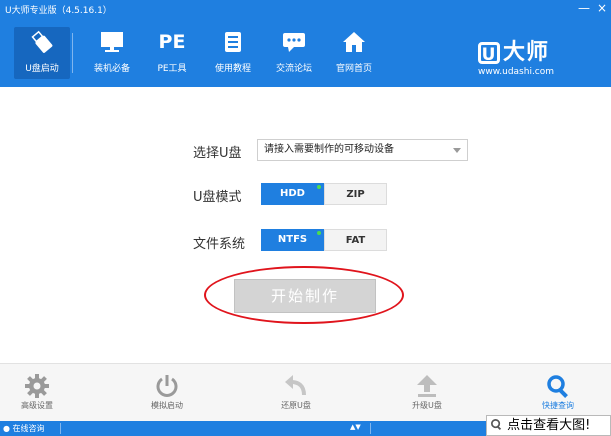  I want to click on monitor-icon, so click(112, 42).